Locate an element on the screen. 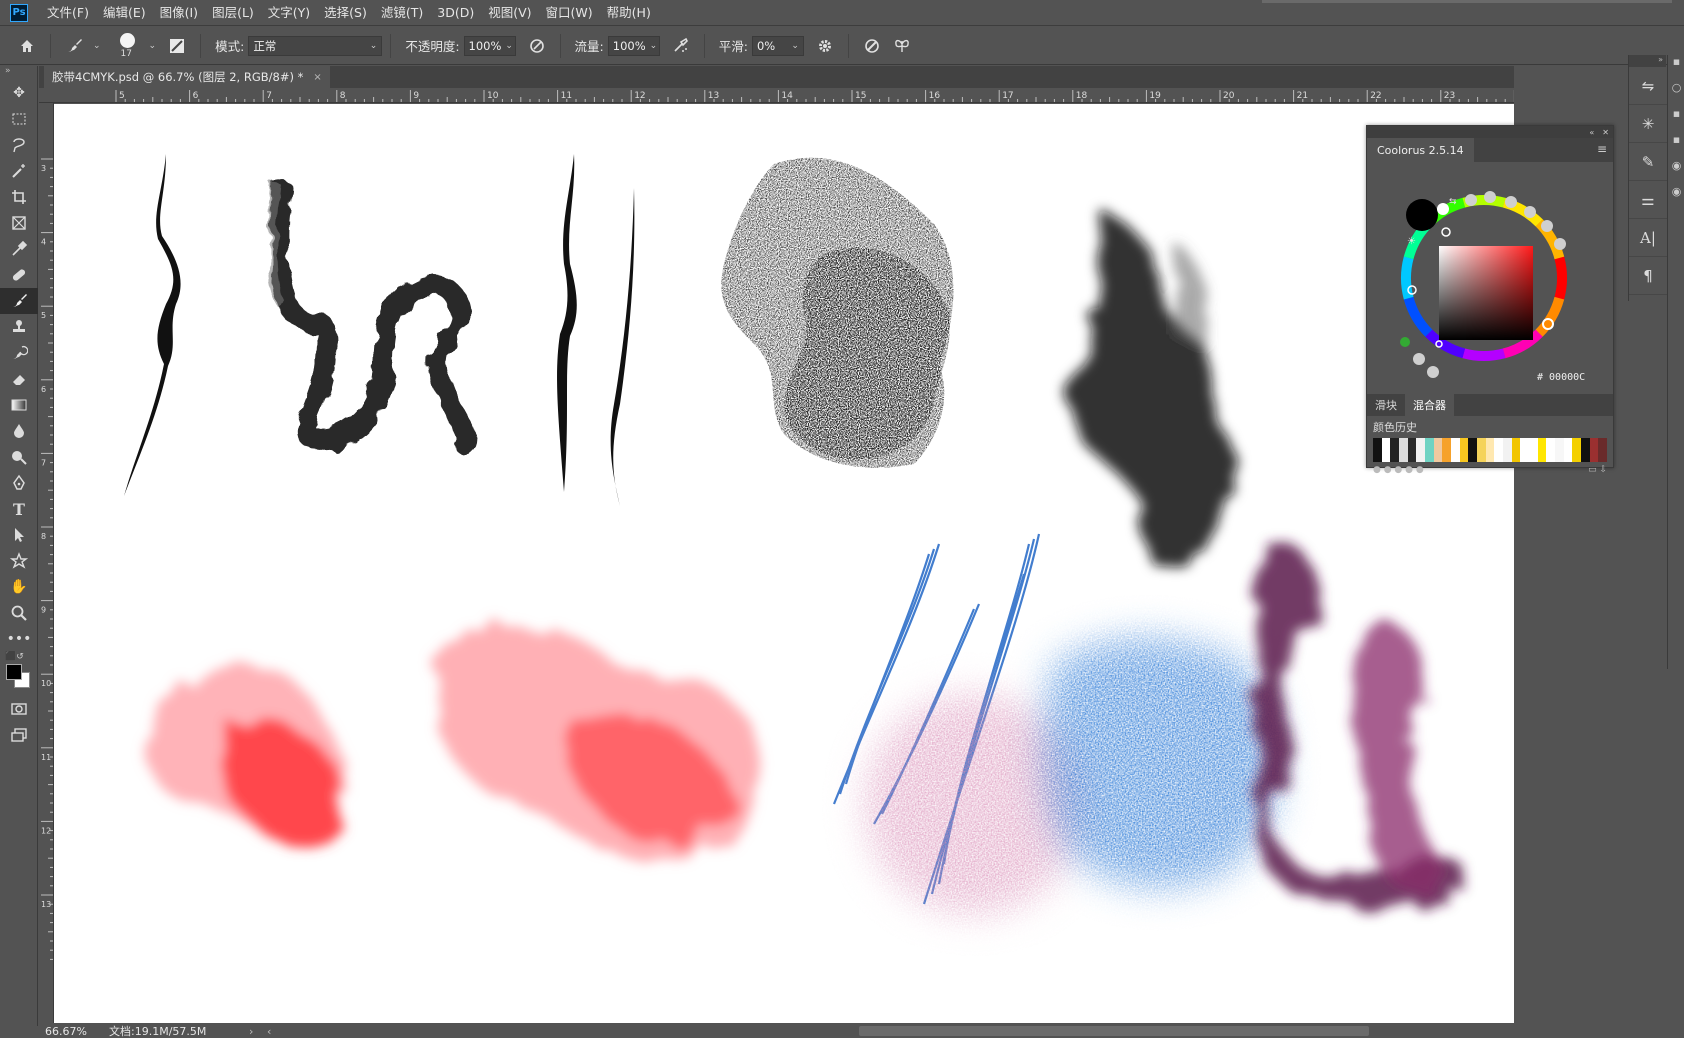 Image resolution: width=1684 pixels, height=1038 pixels. hand-tool-icon: ✋ is located at coordinates (19, 587).